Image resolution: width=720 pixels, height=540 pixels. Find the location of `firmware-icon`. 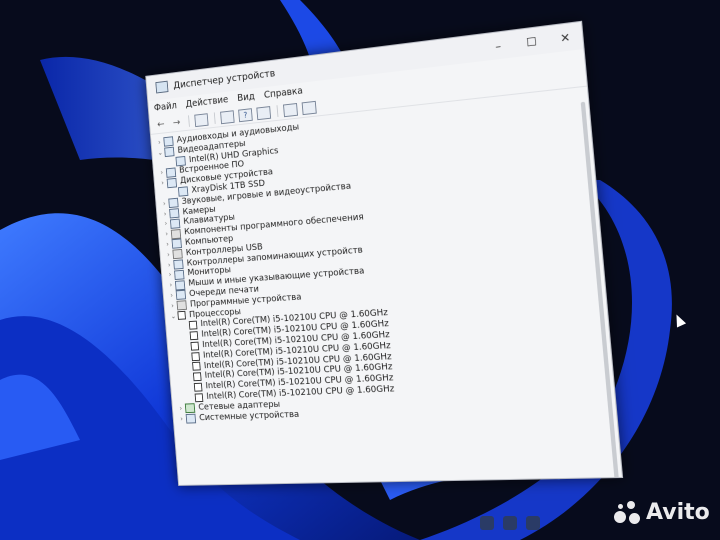

firmware-icon is located at coordinates (171, 172).